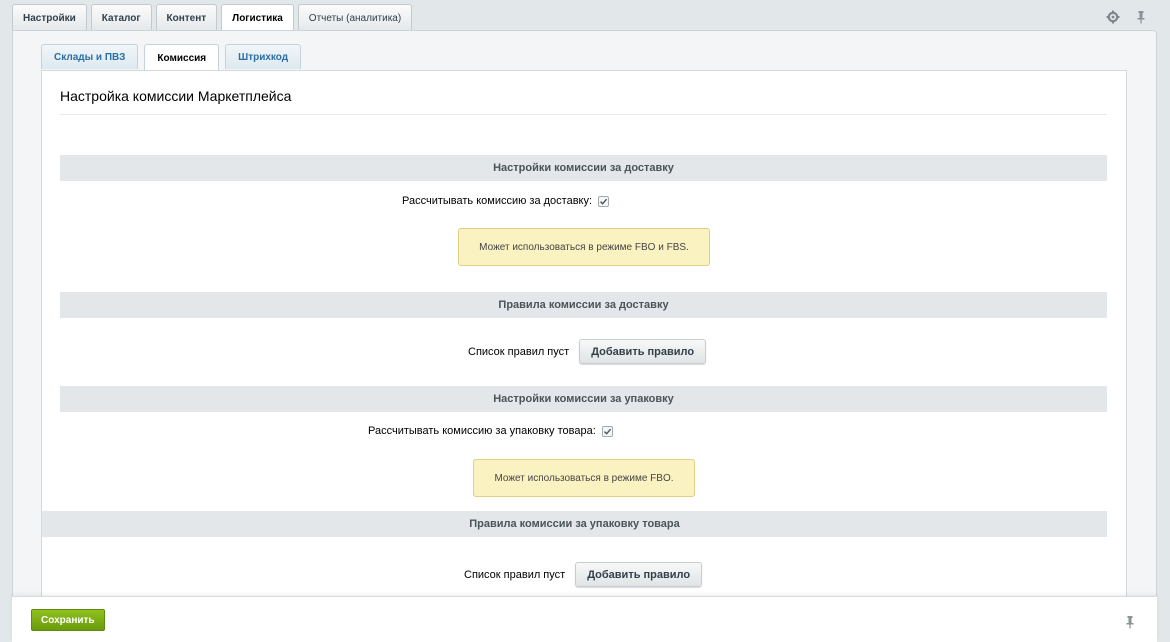 The height and width of the screenshot is (642, 1170). What do you see at coordinates (583, 305) in the screenshot?
I see `section-header-delivery-rules: Правила комиссии за доставку` at bounding box center [583, 305].